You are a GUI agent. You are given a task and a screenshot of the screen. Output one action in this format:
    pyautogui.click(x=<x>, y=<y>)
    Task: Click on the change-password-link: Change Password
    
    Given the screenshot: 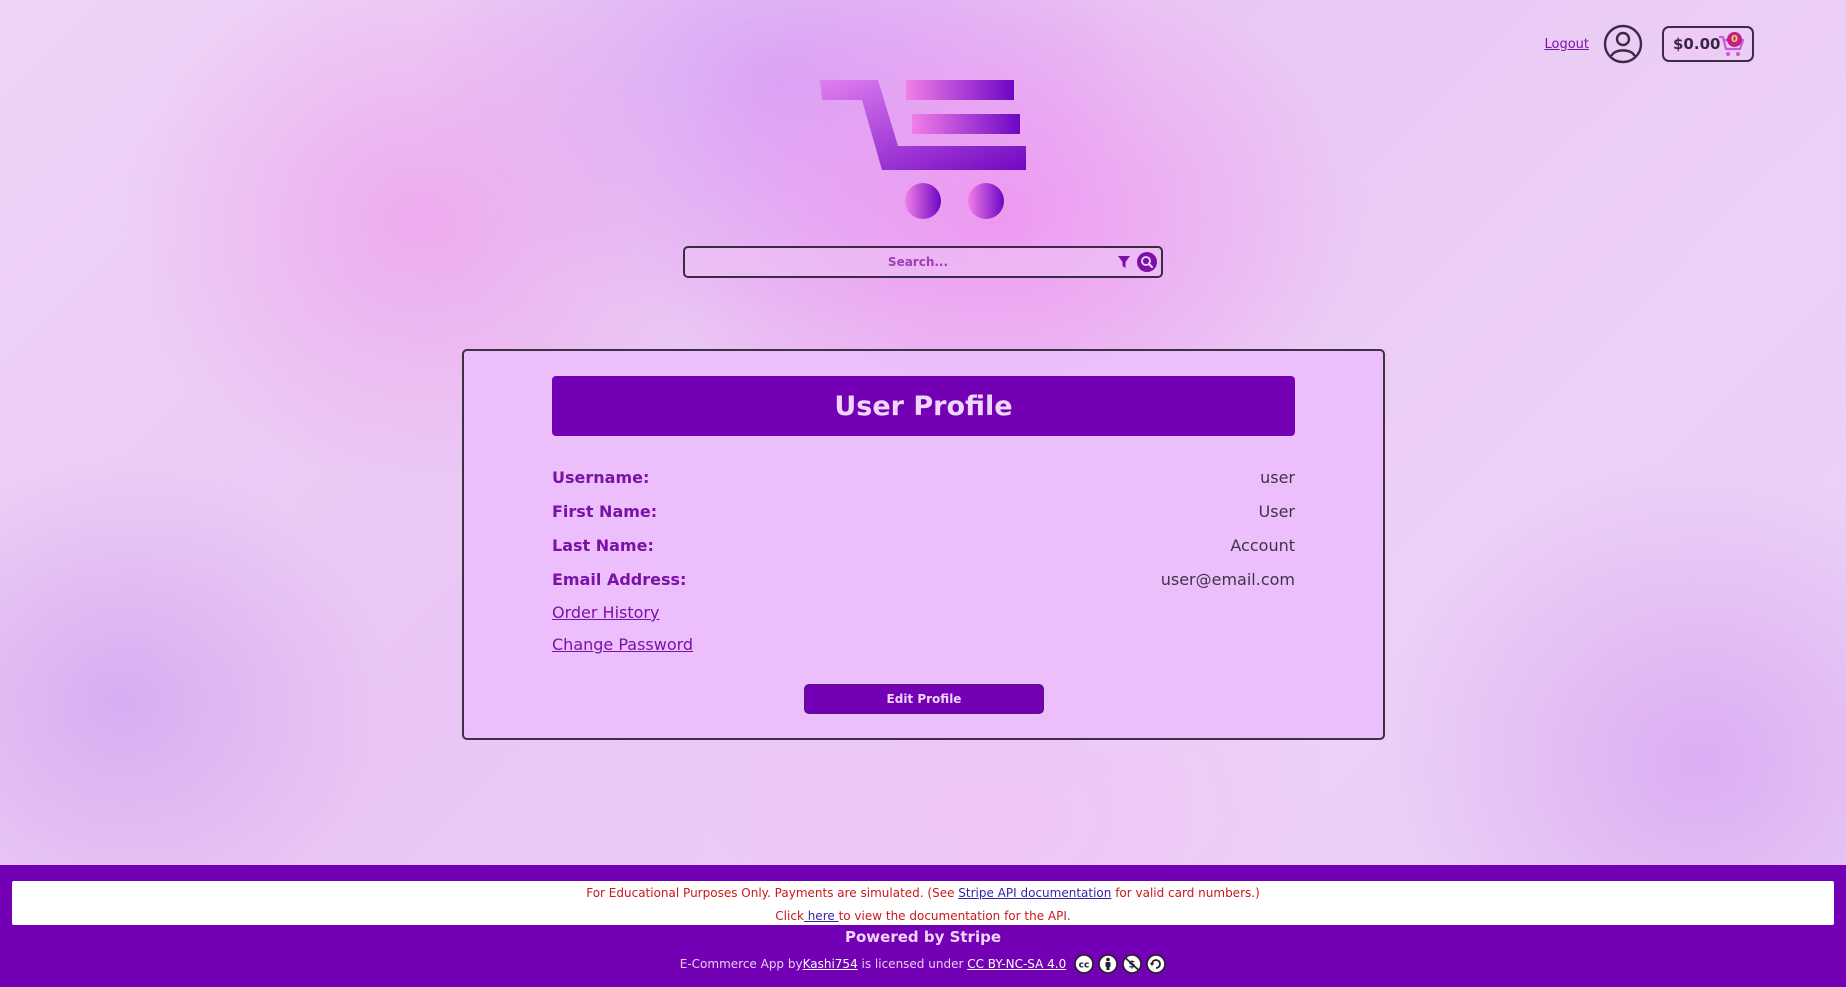 What is the action you would take?
    pyautogui.click(x=622, y=644)
    